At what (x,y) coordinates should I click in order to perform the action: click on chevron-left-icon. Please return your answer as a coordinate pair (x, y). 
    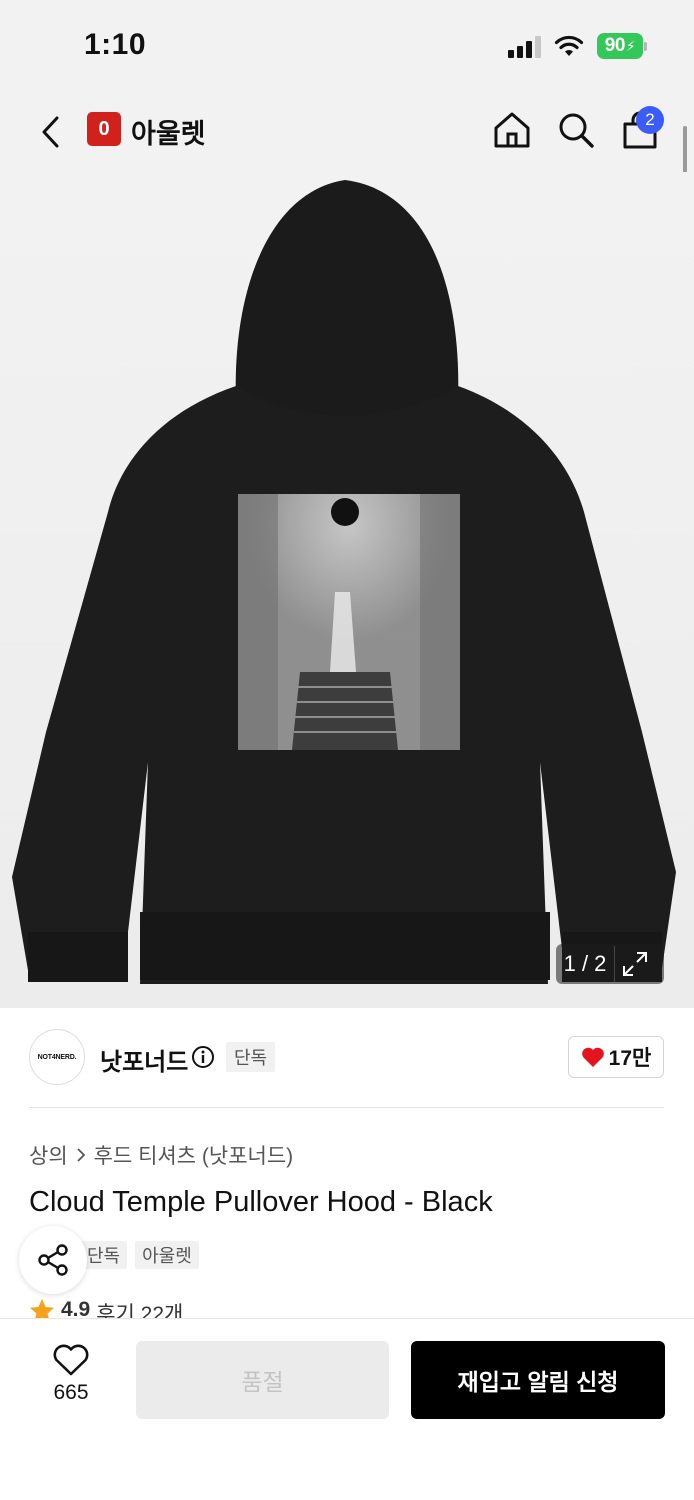
    Looking at the image, I should click on (50, 132).